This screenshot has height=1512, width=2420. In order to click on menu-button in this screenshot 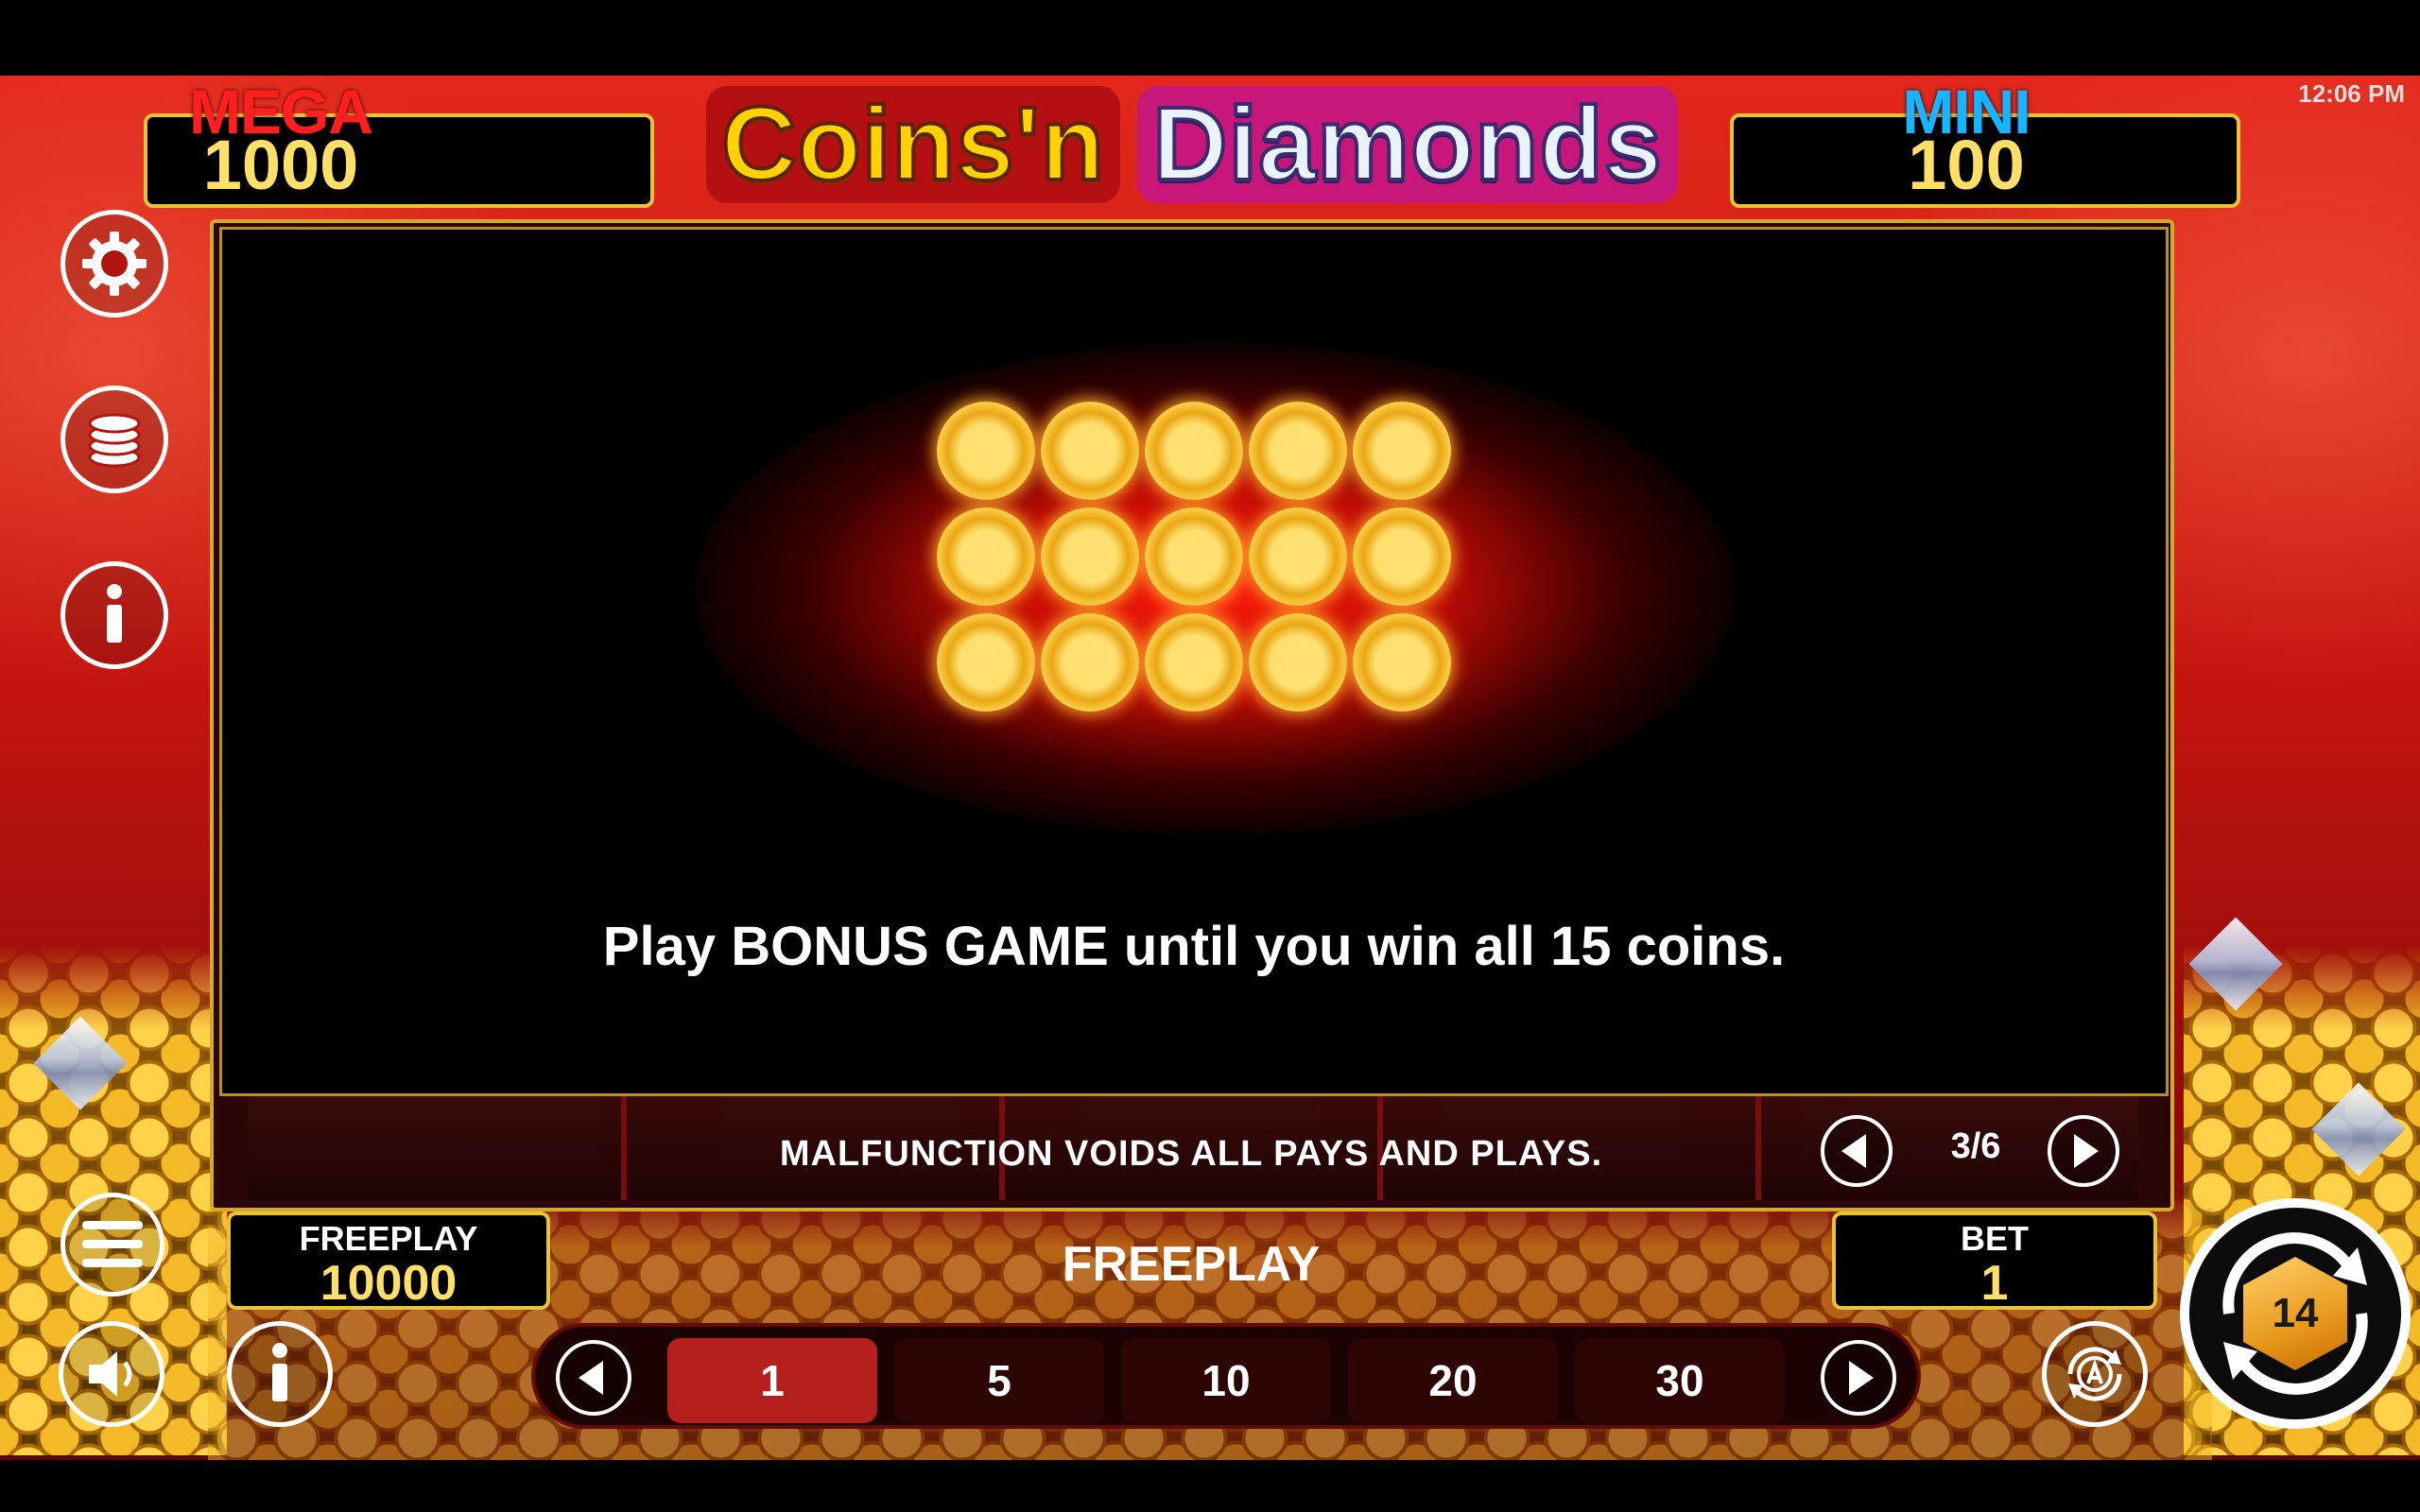, I will do `click(112, 1245)`.